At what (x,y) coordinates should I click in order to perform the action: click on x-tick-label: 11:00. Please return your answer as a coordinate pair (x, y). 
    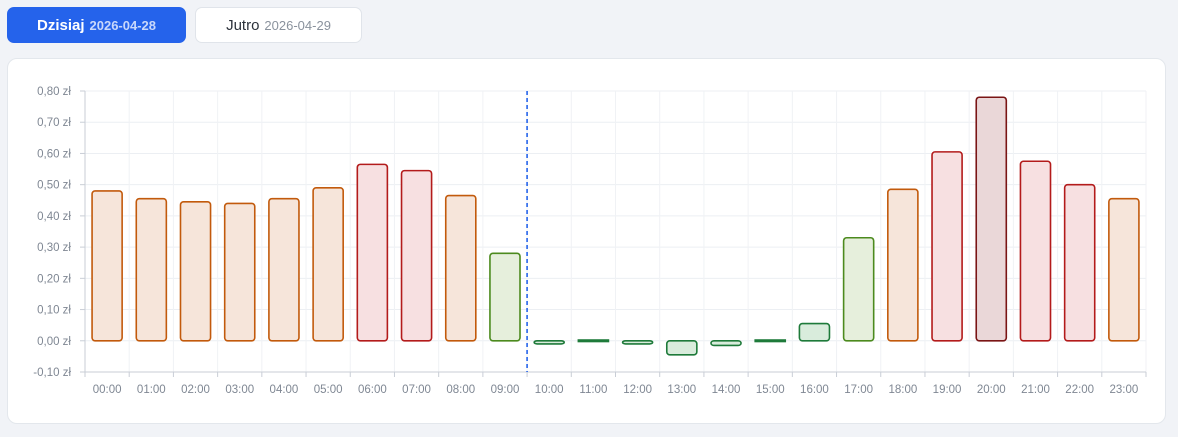
    Looking at the image, I should click on (593, 390).